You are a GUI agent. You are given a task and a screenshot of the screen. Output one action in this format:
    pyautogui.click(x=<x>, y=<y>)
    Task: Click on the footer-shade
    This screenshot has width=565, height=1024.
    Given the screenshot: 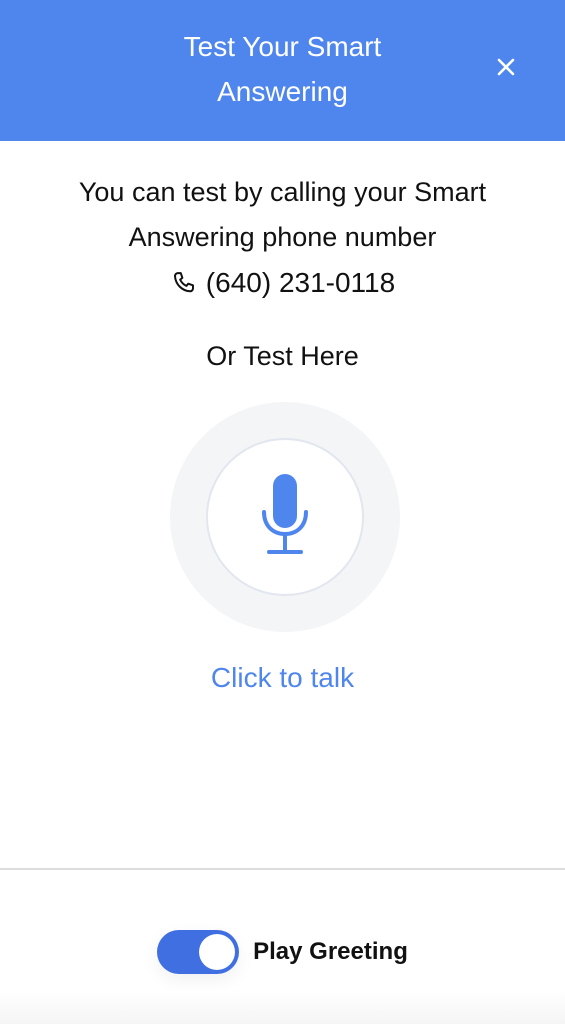 What is the action you would take?
    pyautogui.click(x=282, y=1007)
    